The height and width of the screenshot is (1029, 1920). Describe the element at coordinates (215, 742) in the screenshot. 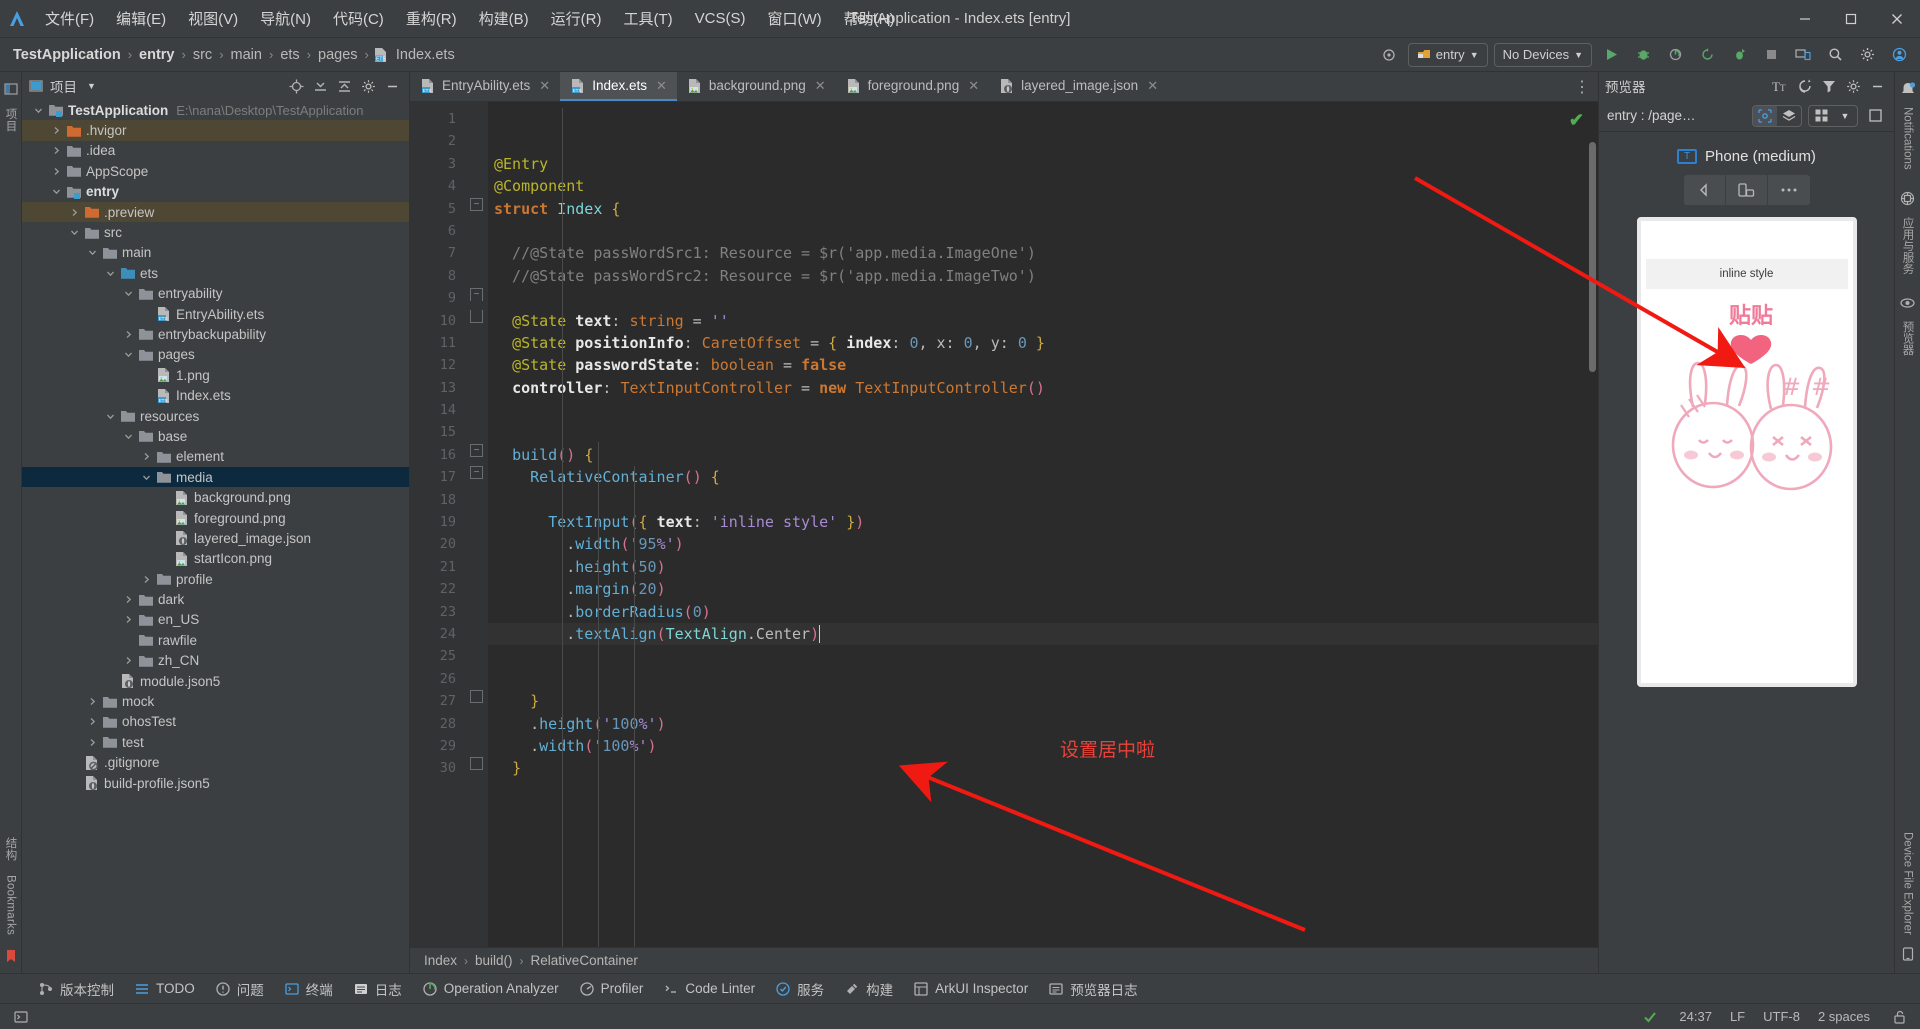

I see `tree-row: test` at that location.